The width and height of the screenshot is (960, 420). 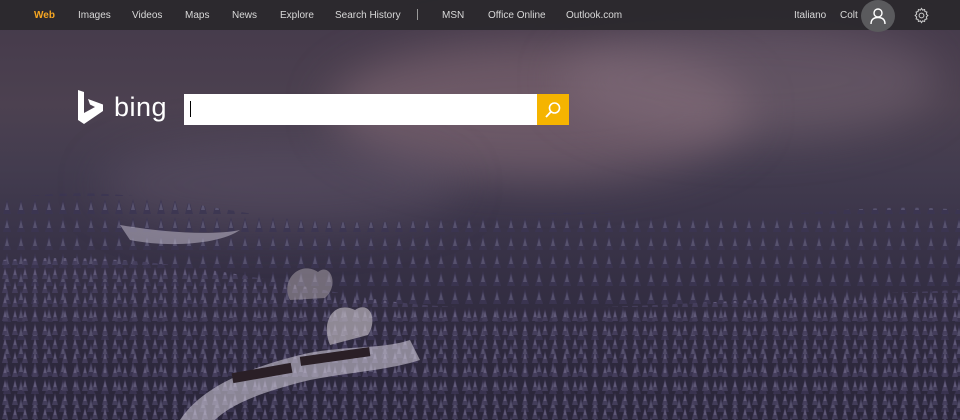 What do you see at coordinates (190, 109) in the screenshot?
I see `text-caret` at bounding box center [190, 109].